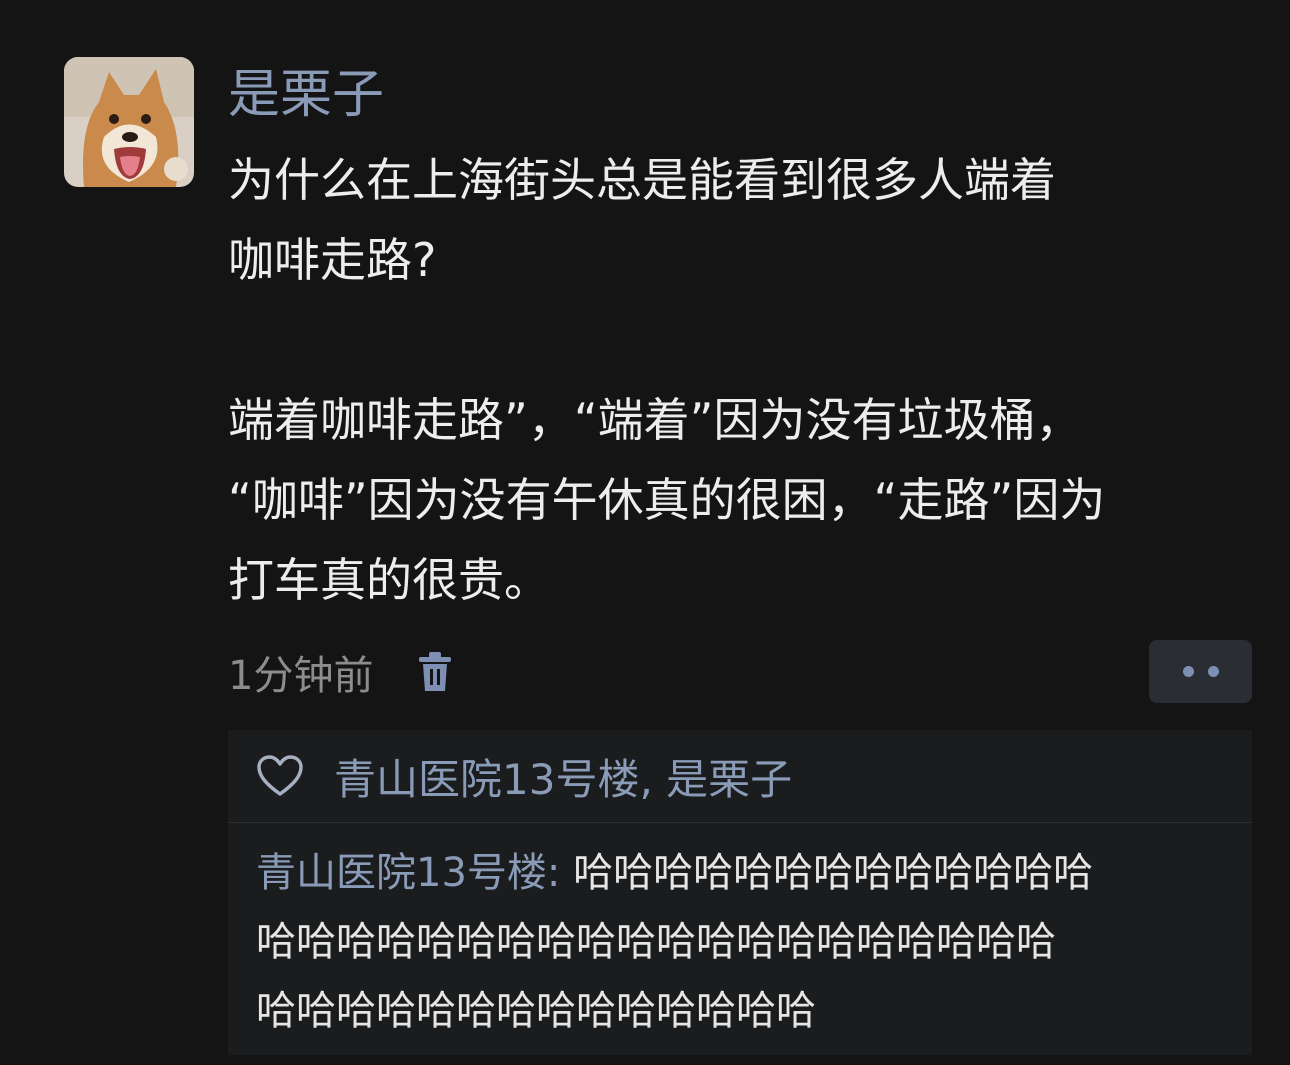 The height and width of the screenshot is (1065, 1290). I want to click on comment-author: 青山医院13号楼, so click(401, 873).